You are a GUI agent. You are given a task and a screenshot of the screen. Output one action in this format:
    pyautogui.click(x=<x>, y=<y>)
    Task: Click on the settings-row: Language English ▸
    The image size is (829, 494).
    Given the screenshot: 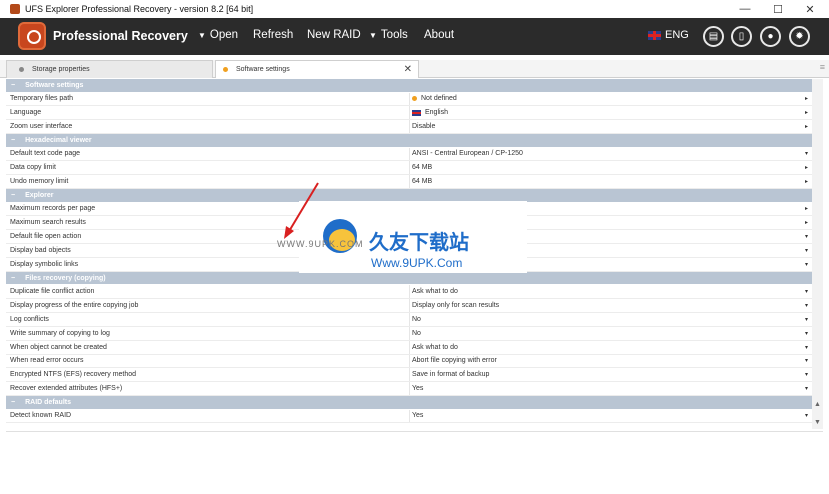 What is the action you would take?
    pyautogui.click(x=409, y=113)
    